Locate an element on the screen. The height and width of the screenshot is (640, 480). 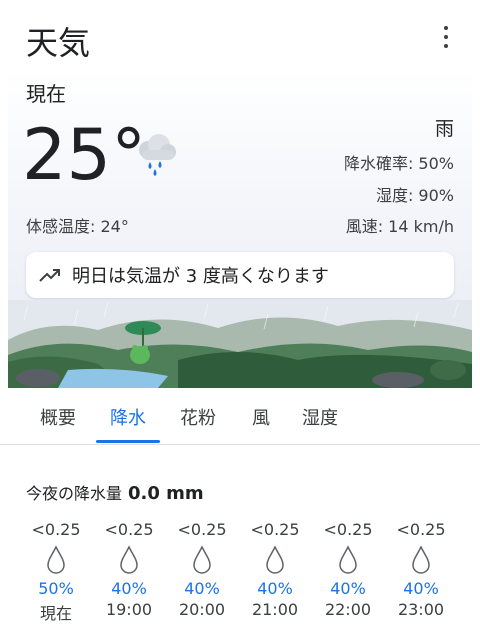
wind-speed: 風速: 14 km/h is located at coordinates (399, 226).